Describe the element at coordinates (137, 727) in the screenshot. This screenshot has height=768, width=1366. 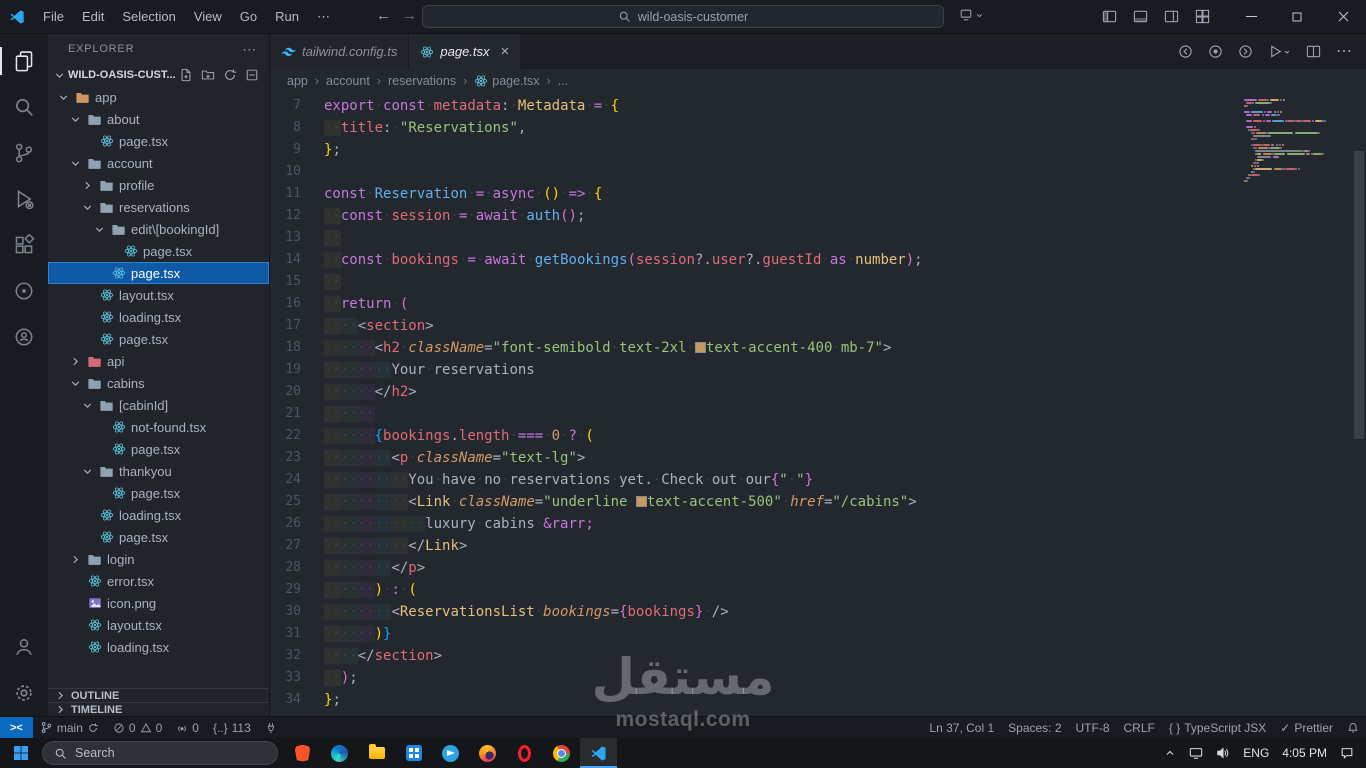
I see `problems-status: 0 0` at that location.